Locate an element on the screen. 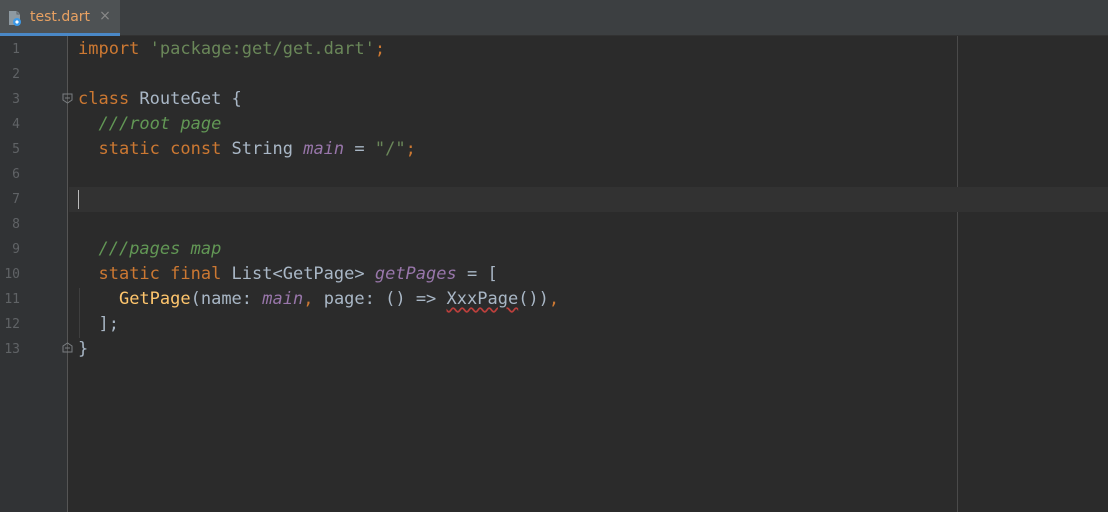  code-token: RouteGet { is located at coordinates (185, 99).